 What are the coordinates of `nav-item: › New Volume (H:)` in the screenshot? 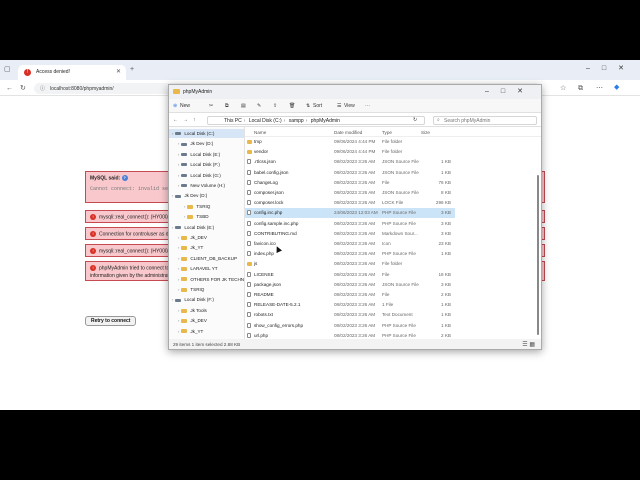 It's located at (206, 185).